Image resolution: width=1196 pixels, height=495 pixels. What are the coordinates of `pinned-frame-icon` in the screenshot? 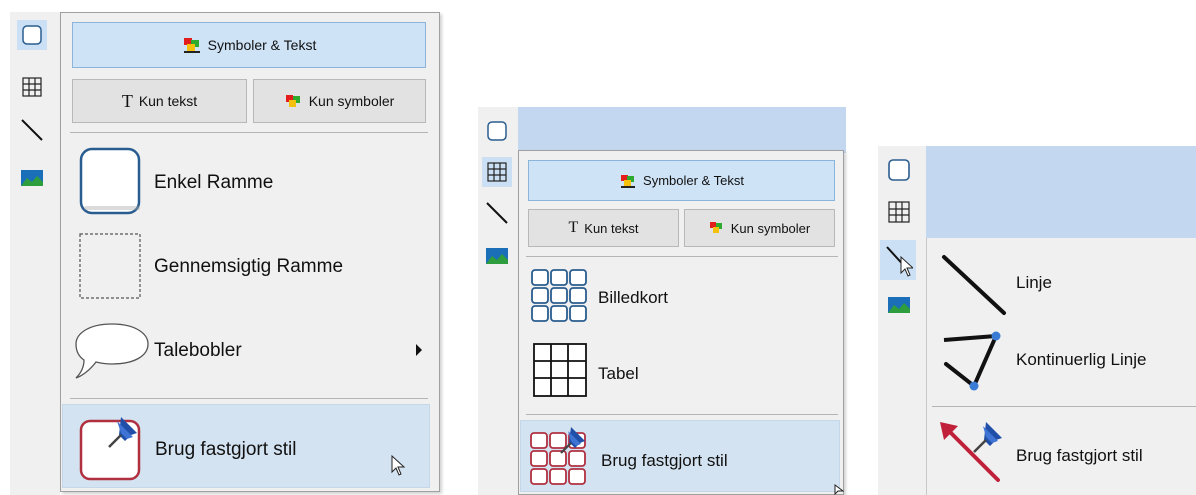 It's located at (110, 449).